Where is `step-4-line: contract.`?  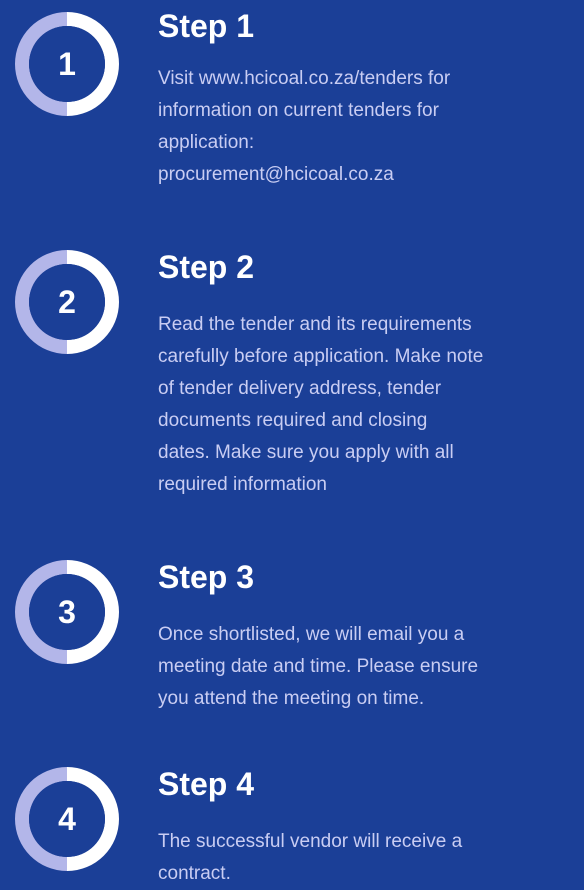 step-4-line: contract. is located at coordinates (194, 873).